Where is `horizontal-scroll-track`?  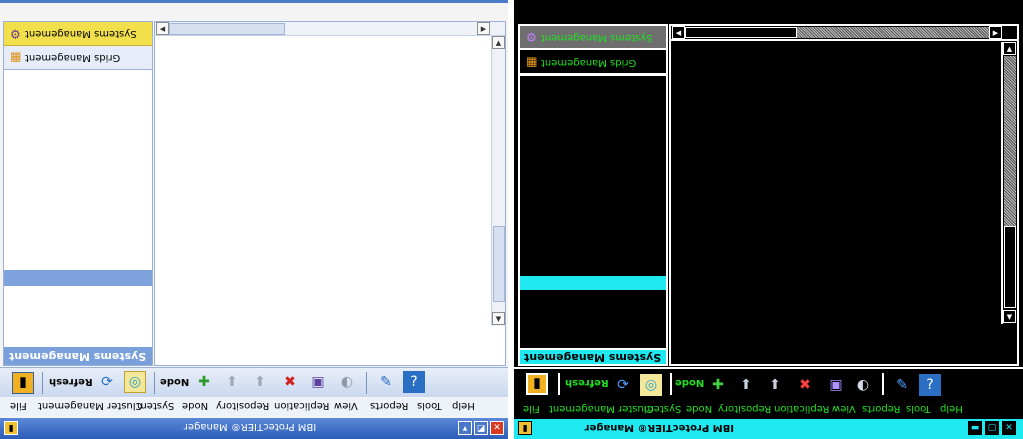
horizontal-scroll-track is located at coordinates (893, 32).